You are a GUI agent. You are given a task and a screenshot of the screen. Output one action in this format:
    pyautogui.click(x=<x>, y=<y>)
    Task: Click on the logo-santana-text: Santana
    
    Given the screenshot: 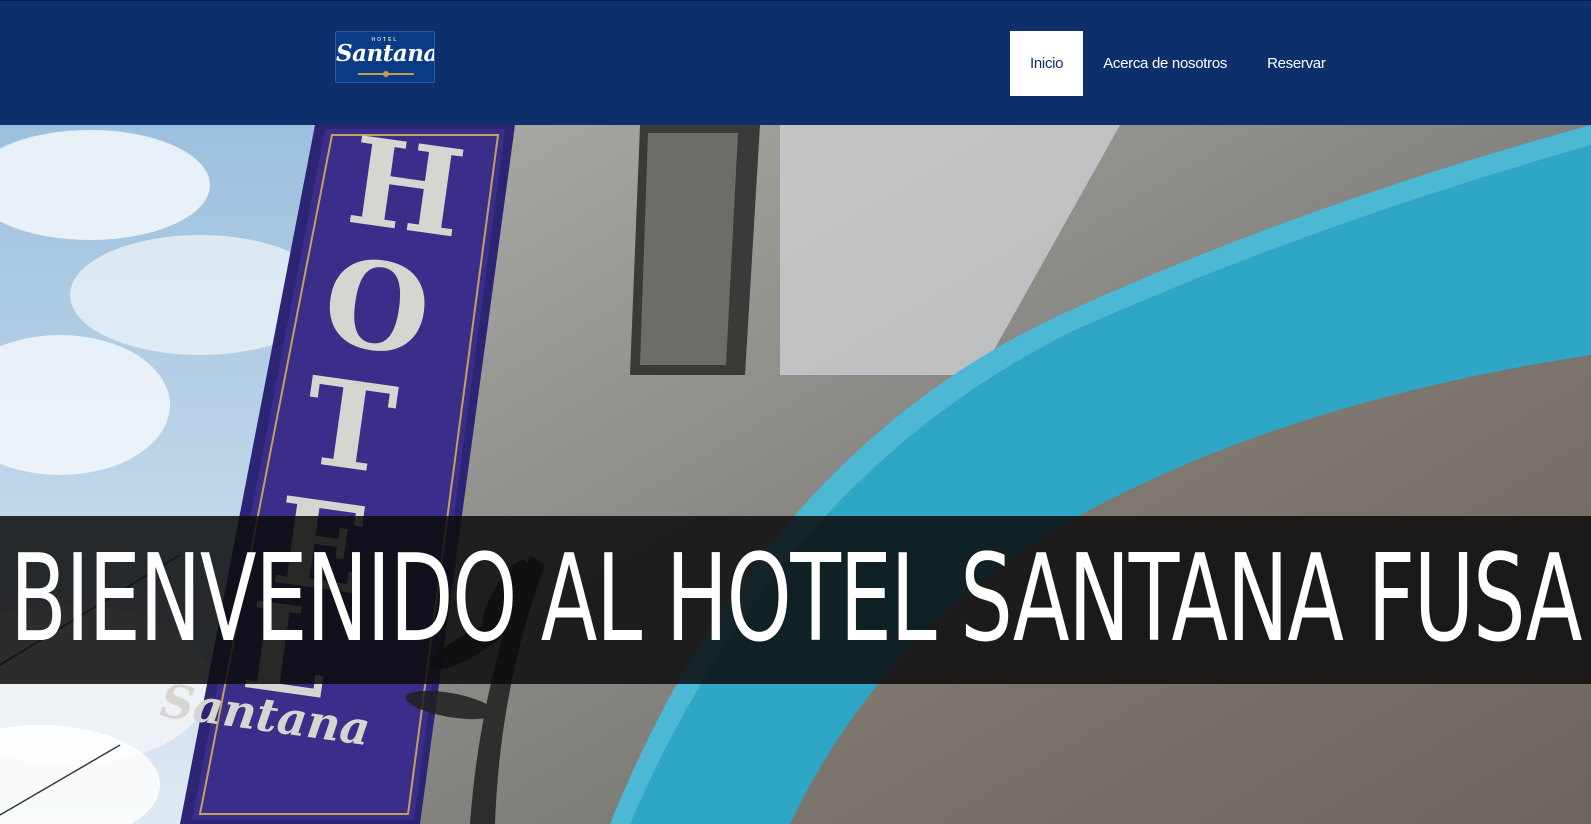 What is the action you would take?
    pyautogui.click(x=385, y=53)
    